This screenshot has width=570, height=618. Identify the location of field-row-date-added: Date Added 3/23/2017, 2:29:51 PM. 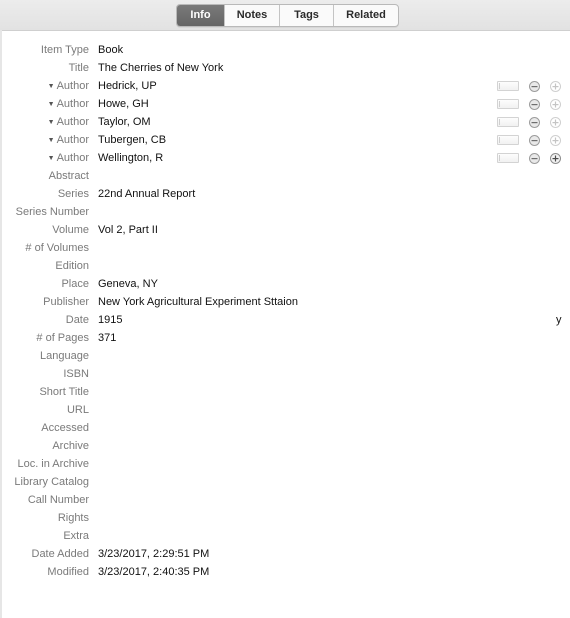
(285, 554).